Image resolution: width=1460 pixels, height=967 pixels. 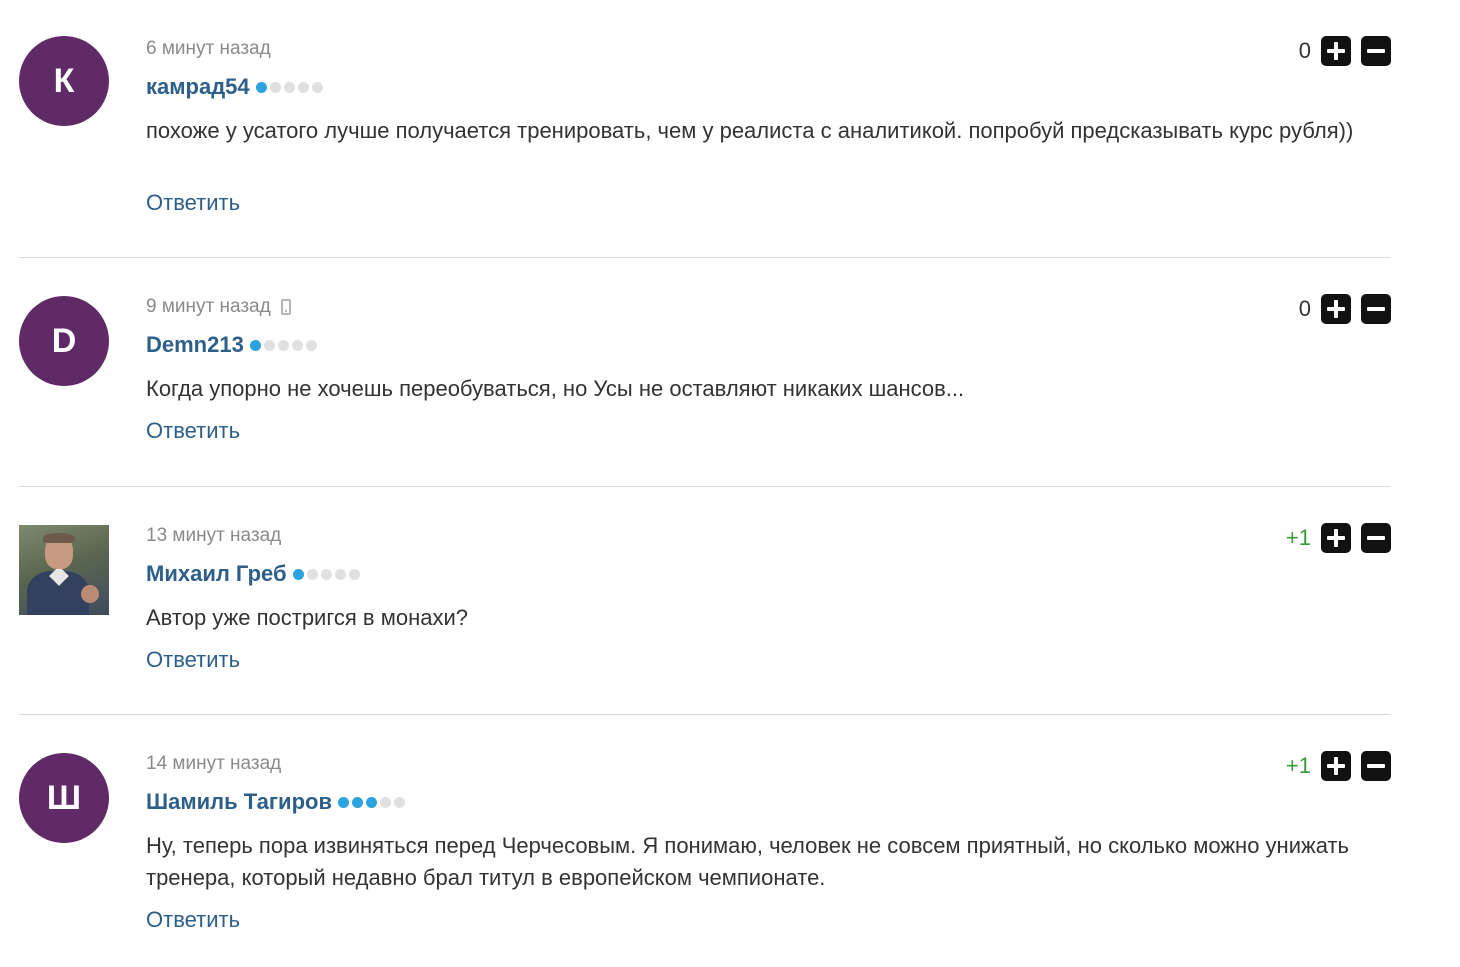 I want to click on author-name: камрад54, so click(x=198, y=87).